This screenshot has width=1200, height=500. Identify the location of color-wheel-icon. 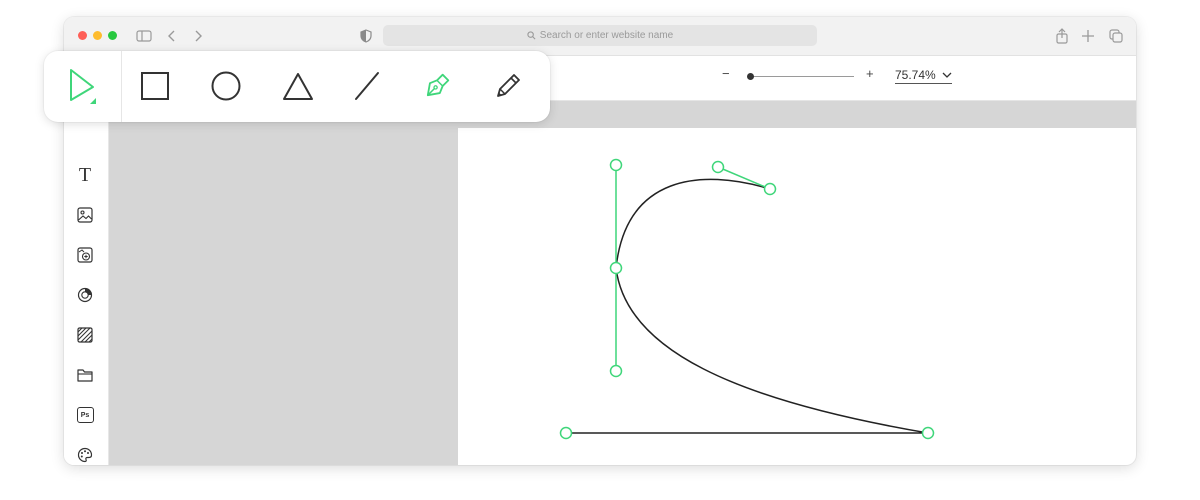
(85, 295).